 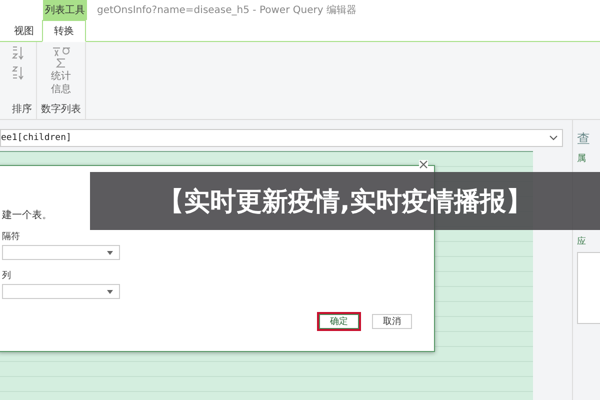 What do you see at coordinates (423, 164) in the screenshot?
I see `close-icon` at bounding box center [423, 164].